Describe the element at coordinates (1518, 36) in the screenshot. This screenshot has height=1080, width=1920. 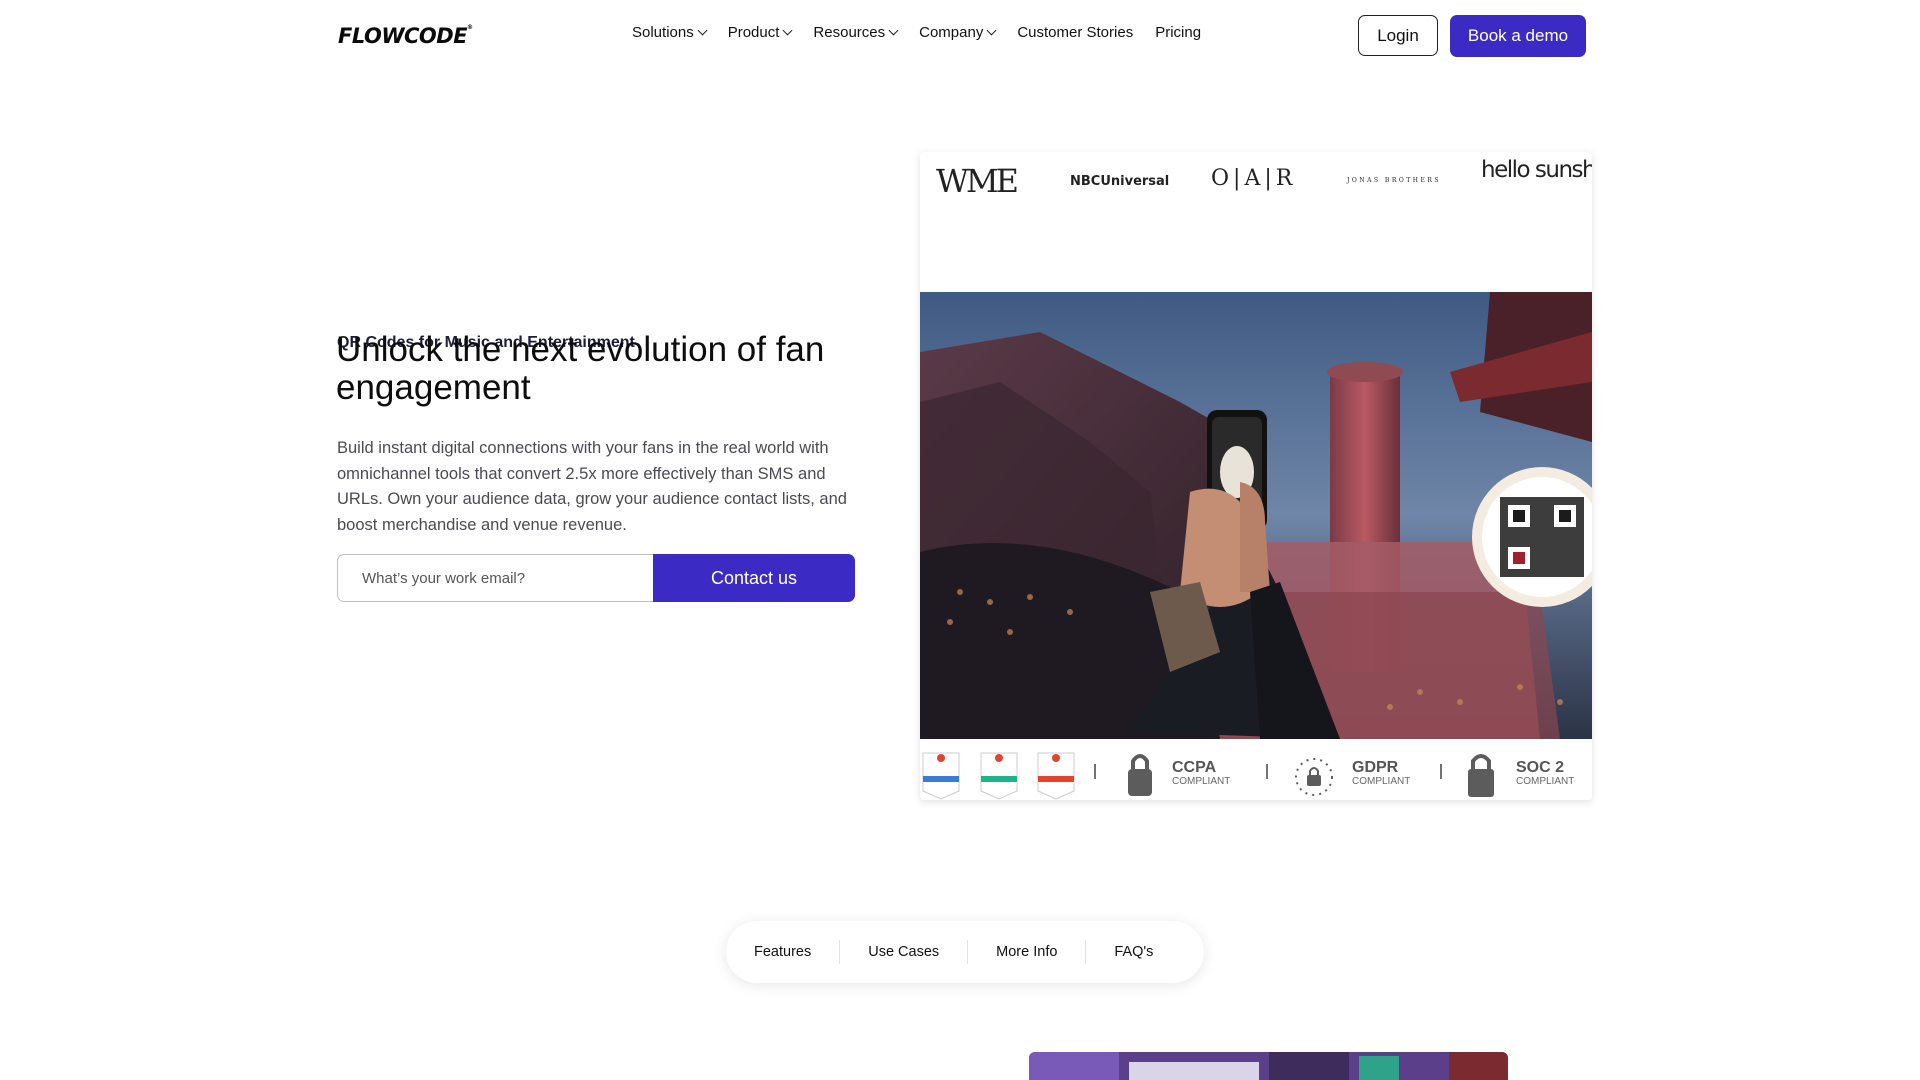
I see `book-demo-button: Book a demo` at that location.